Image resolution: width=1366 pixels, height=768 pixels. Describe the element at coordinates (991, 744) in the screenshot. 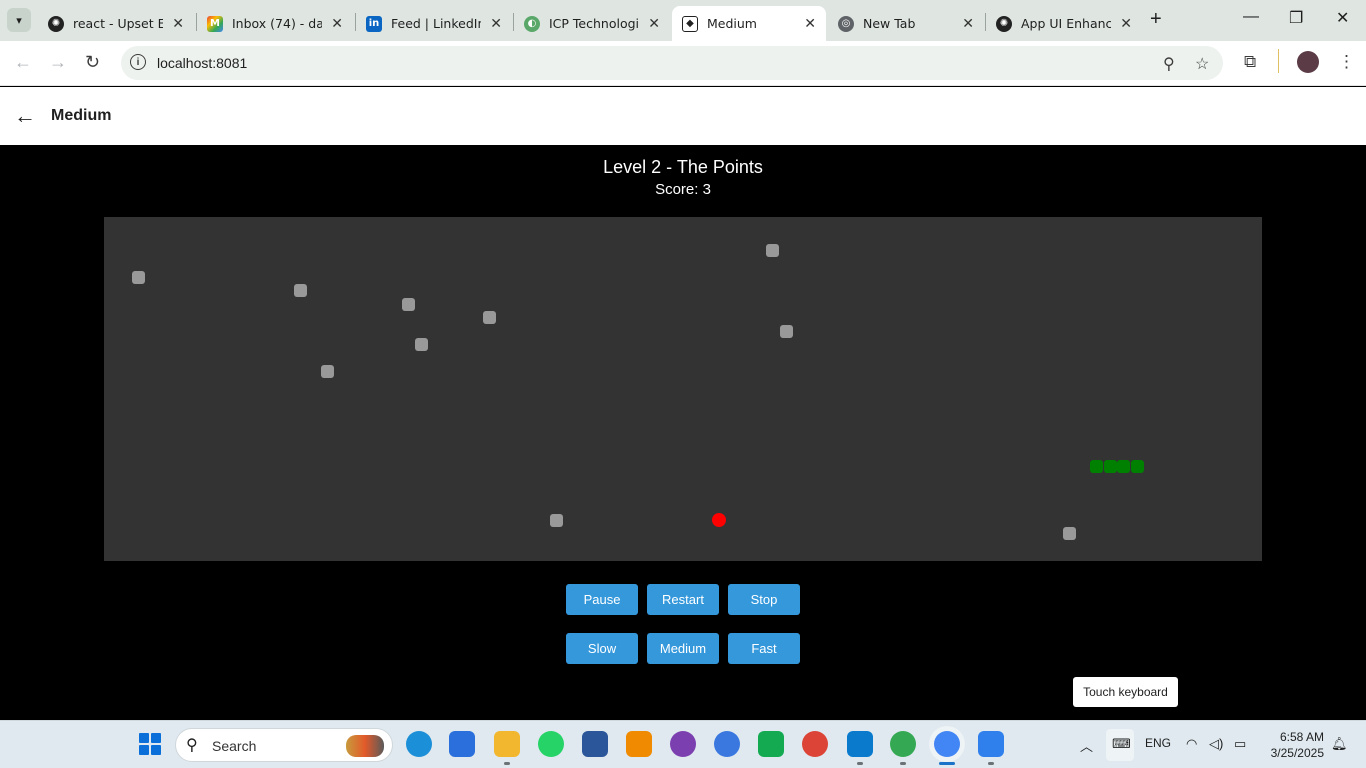

I see `notepad-icon` at that location.